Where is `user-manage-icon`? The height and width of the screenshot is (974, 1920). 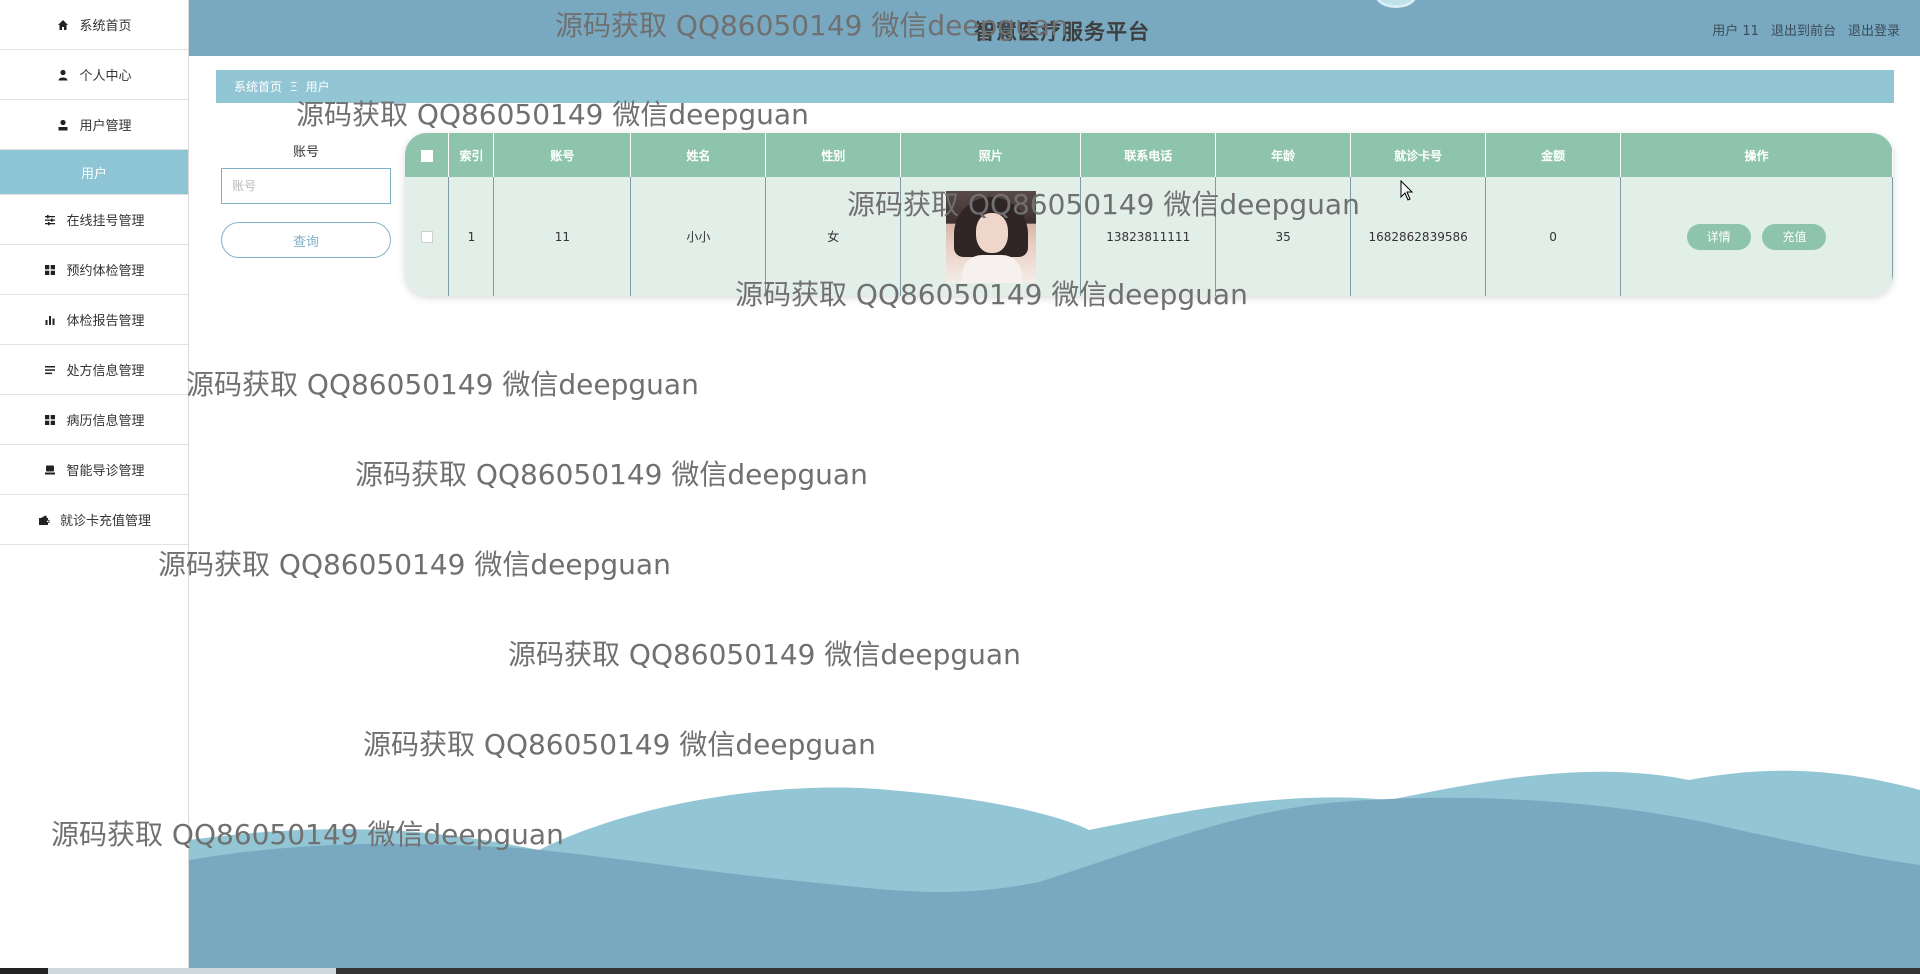
user-manage-icon is located at coordinates (63, 125).